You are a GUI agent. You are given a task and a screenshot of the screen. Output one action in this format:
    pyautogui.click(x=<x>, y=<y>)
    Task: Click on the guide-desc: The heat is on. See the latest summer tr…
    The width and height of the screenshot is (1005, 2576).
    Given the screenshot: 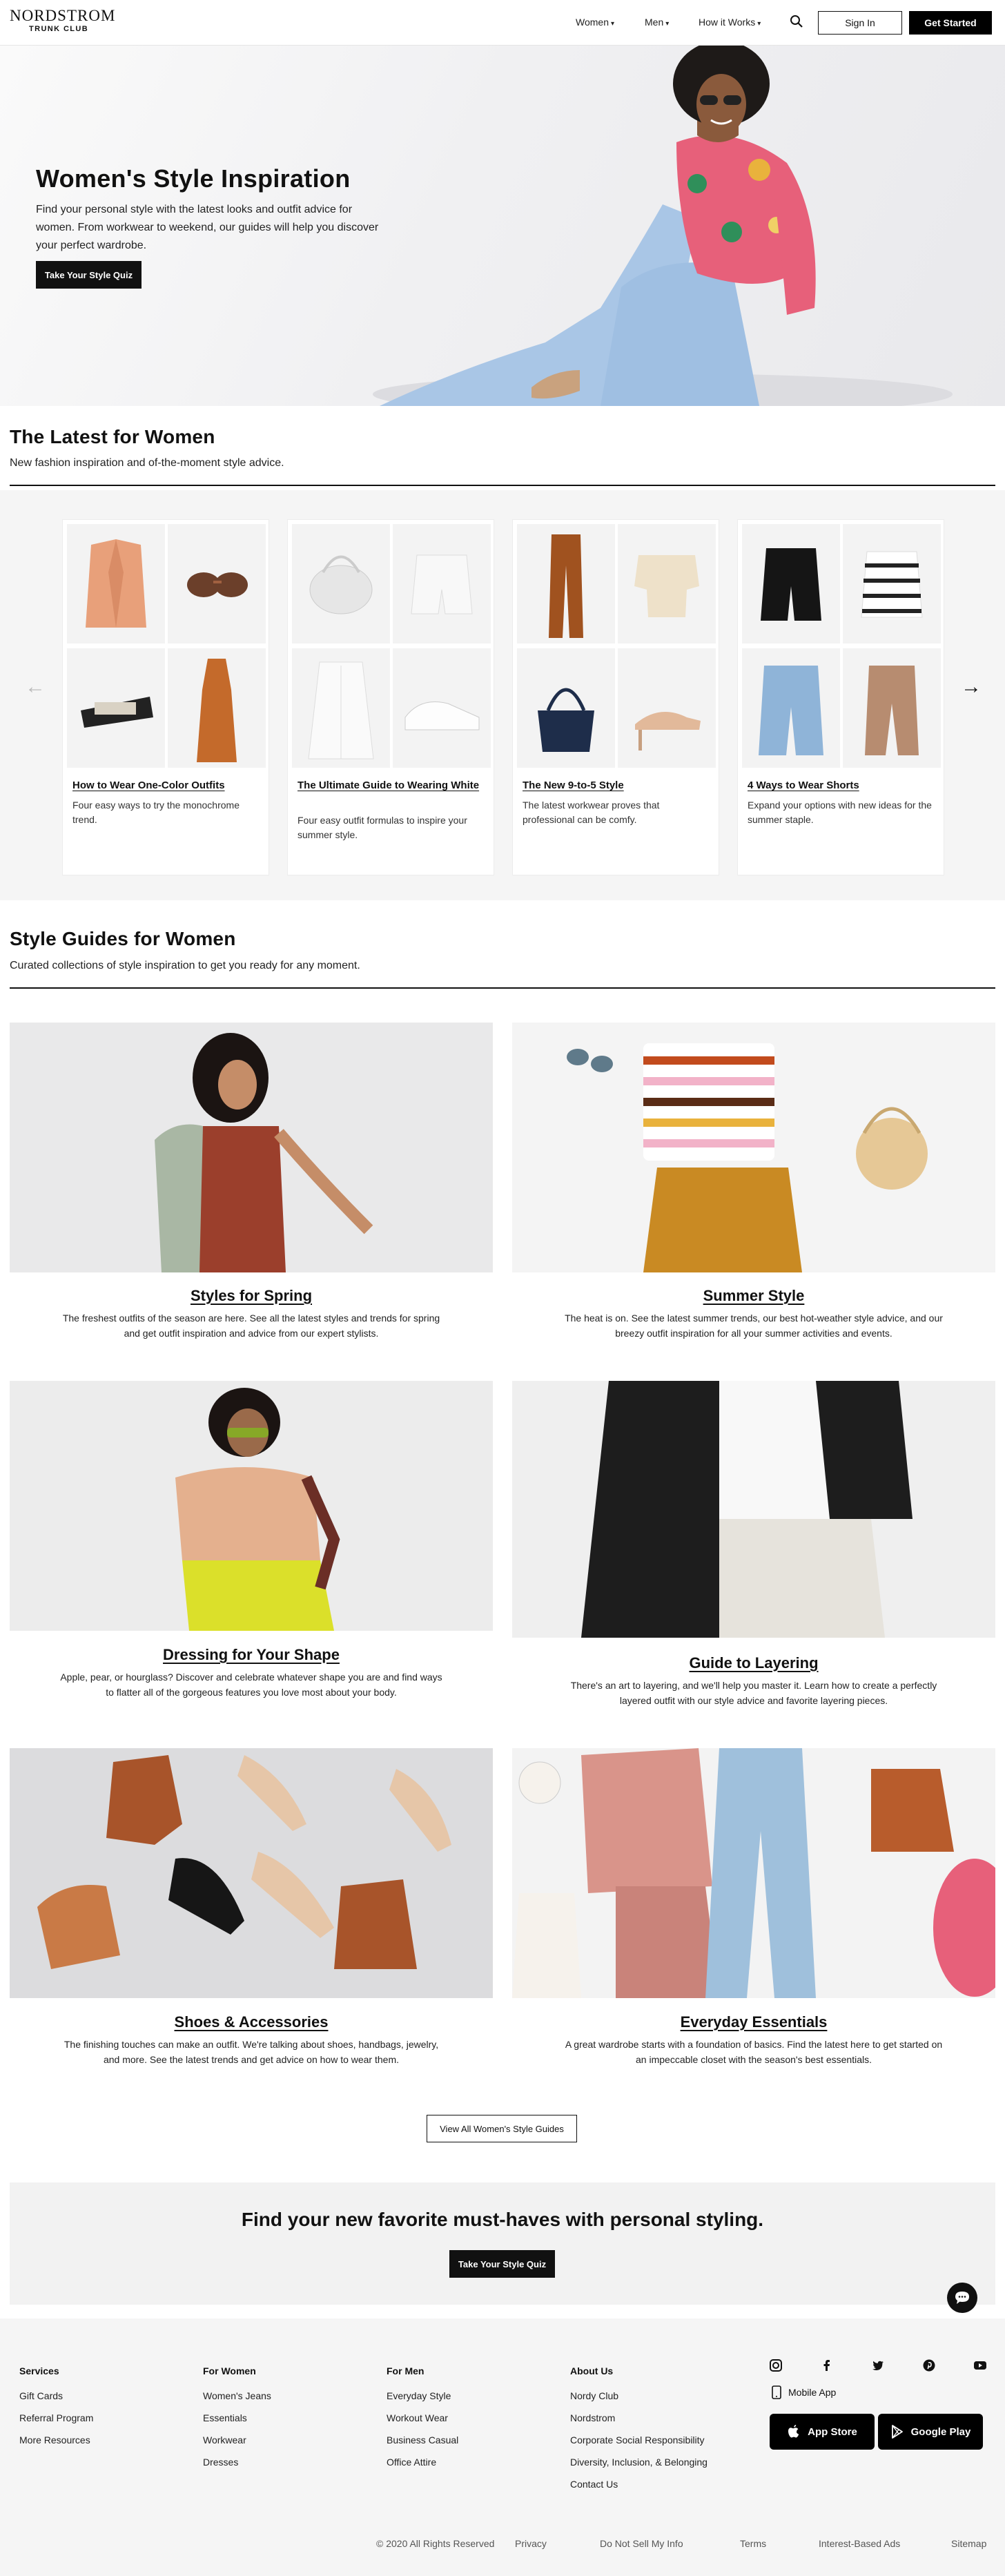 What is the action you would take?
    pyautogui.click(x=754, y=1326)
    